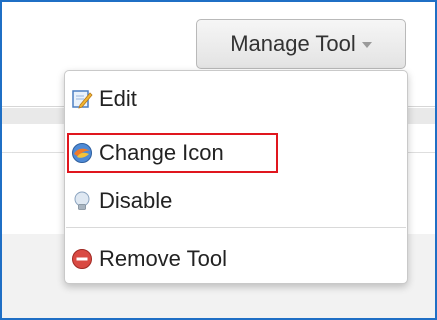  What do you see at coordinates (236, 259) in the screenshot?
I see `menu-item-remove-tool: Remove Tool` at bounding box center [236, 259].